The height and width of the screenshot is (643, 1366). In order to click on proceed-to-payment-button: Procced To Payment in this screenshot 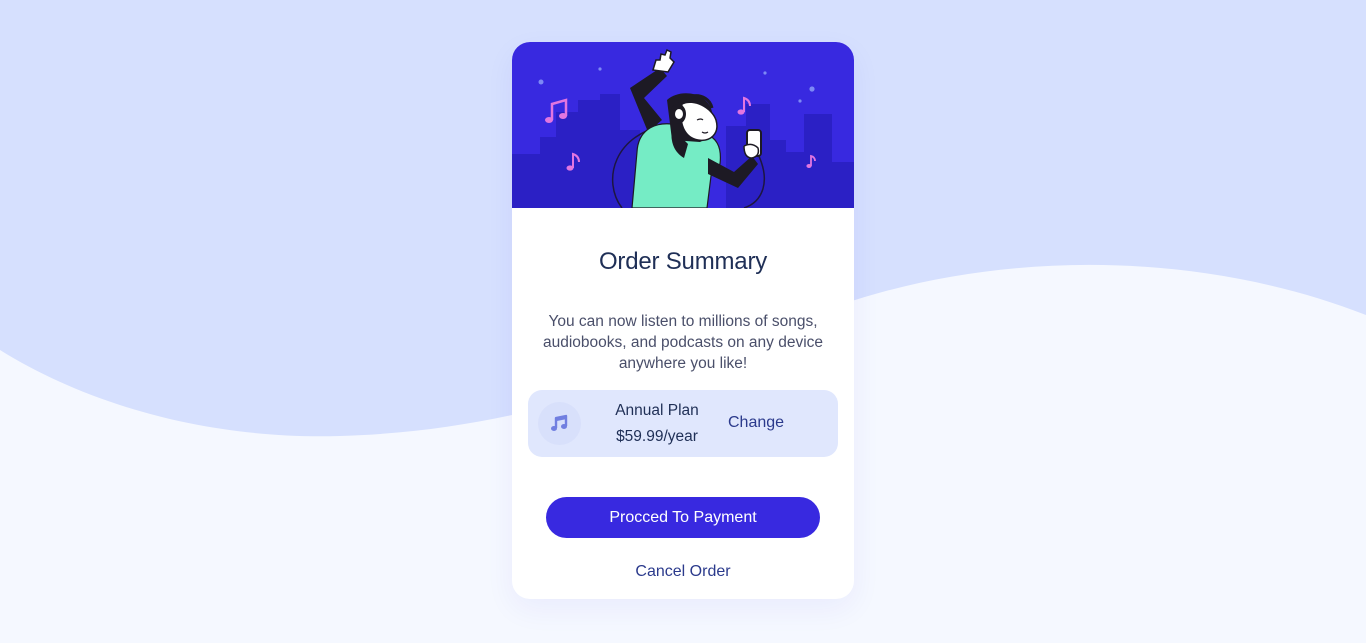, I will do `click(683, 517)`.